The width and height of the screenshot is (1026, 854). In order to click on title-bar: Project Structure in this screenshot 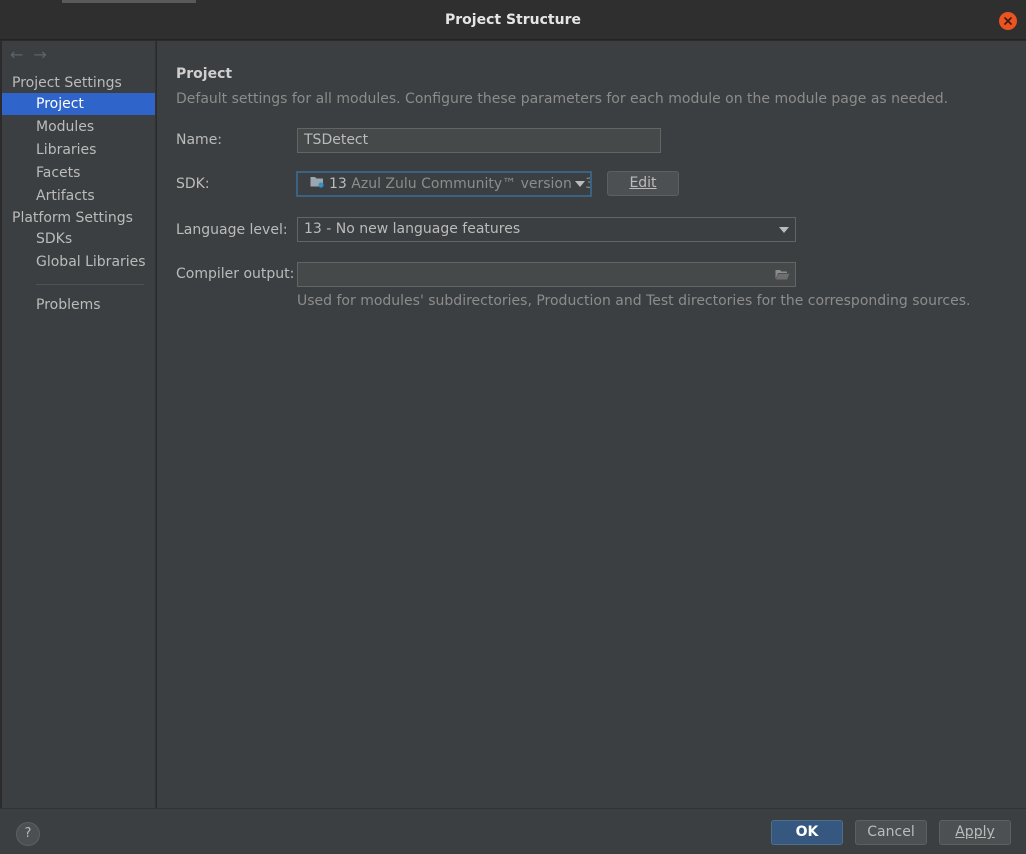, I will do `click(513, 20)`.